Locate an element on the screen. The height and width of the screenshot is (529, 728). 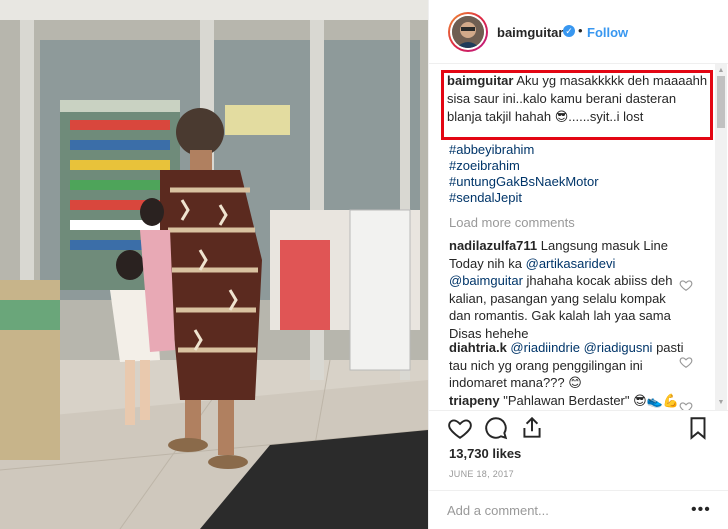
post-date: JUNE 18, 2017 is located at coordinates (481, 474).